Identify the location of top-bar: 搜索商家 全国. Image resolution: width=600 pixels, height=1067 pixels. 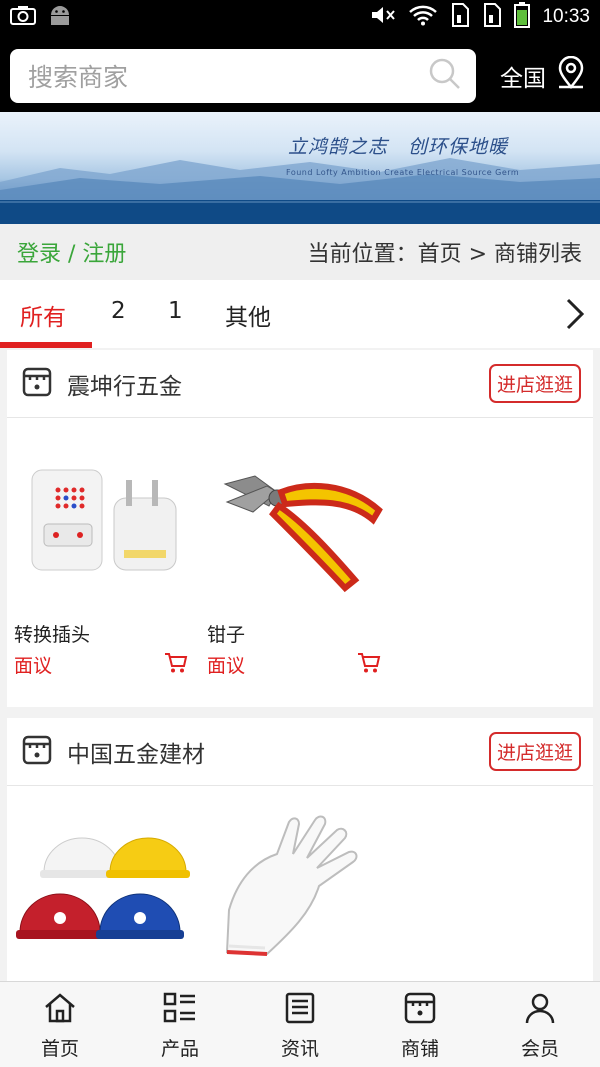
(300, 73).